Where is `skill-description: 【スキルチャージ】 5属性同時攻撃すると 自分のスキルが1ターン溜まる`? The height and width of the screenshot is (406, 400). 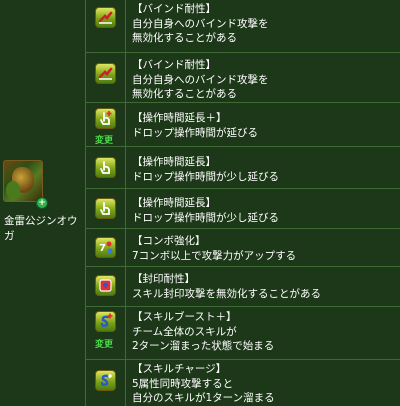
skill-description: 【スキルチャージ】 5属性同時攻撃すると 自分のスキルが1ターン溜まる is located at coordinates (265, 384).